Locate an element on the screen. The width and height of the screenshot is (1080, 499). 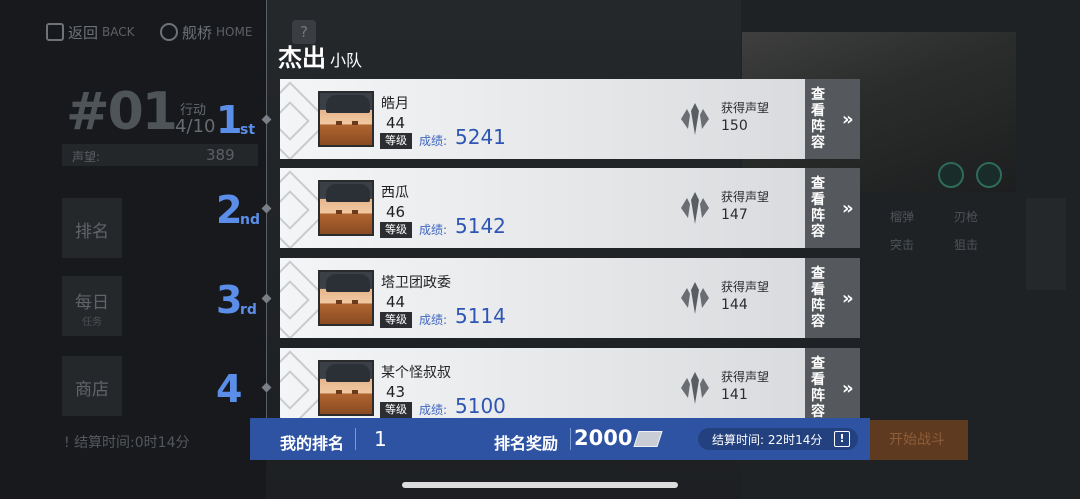
reputation-value: 144 is located at coordinates (734, 305).